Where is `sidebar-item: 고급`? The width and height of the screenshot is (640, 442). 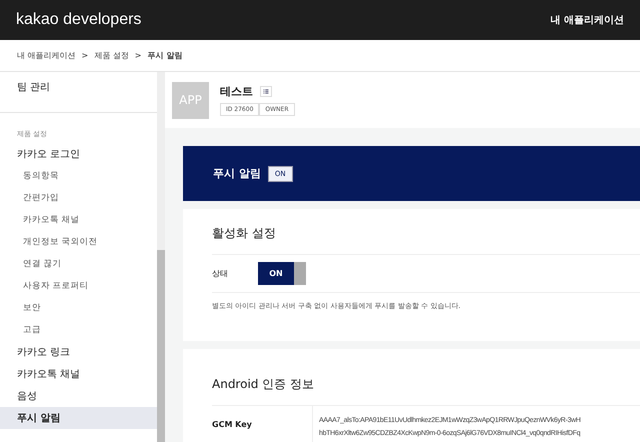 sidebar-item: 고급 is located at coordinates (78, 330).